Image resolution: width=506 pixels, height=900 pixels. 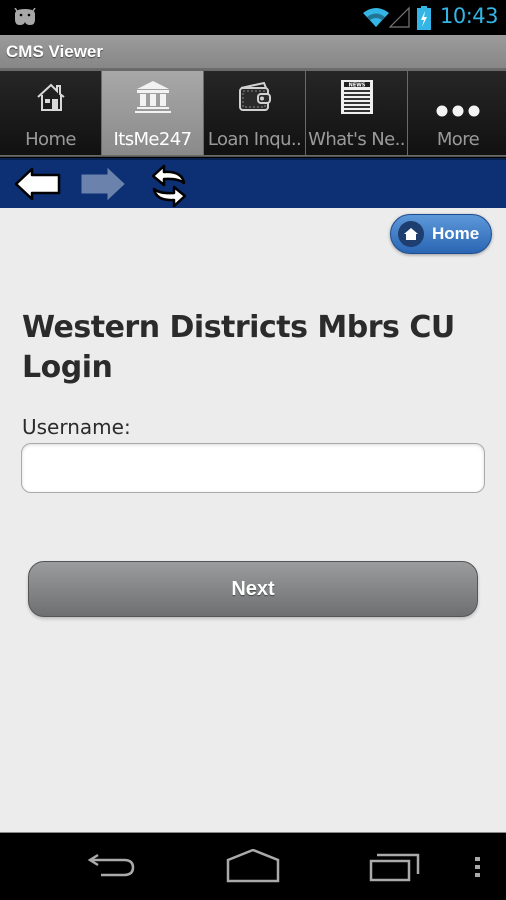 I want to click on tab-whats-new: NEWS What's Ne.., so click(x=356, y=113).